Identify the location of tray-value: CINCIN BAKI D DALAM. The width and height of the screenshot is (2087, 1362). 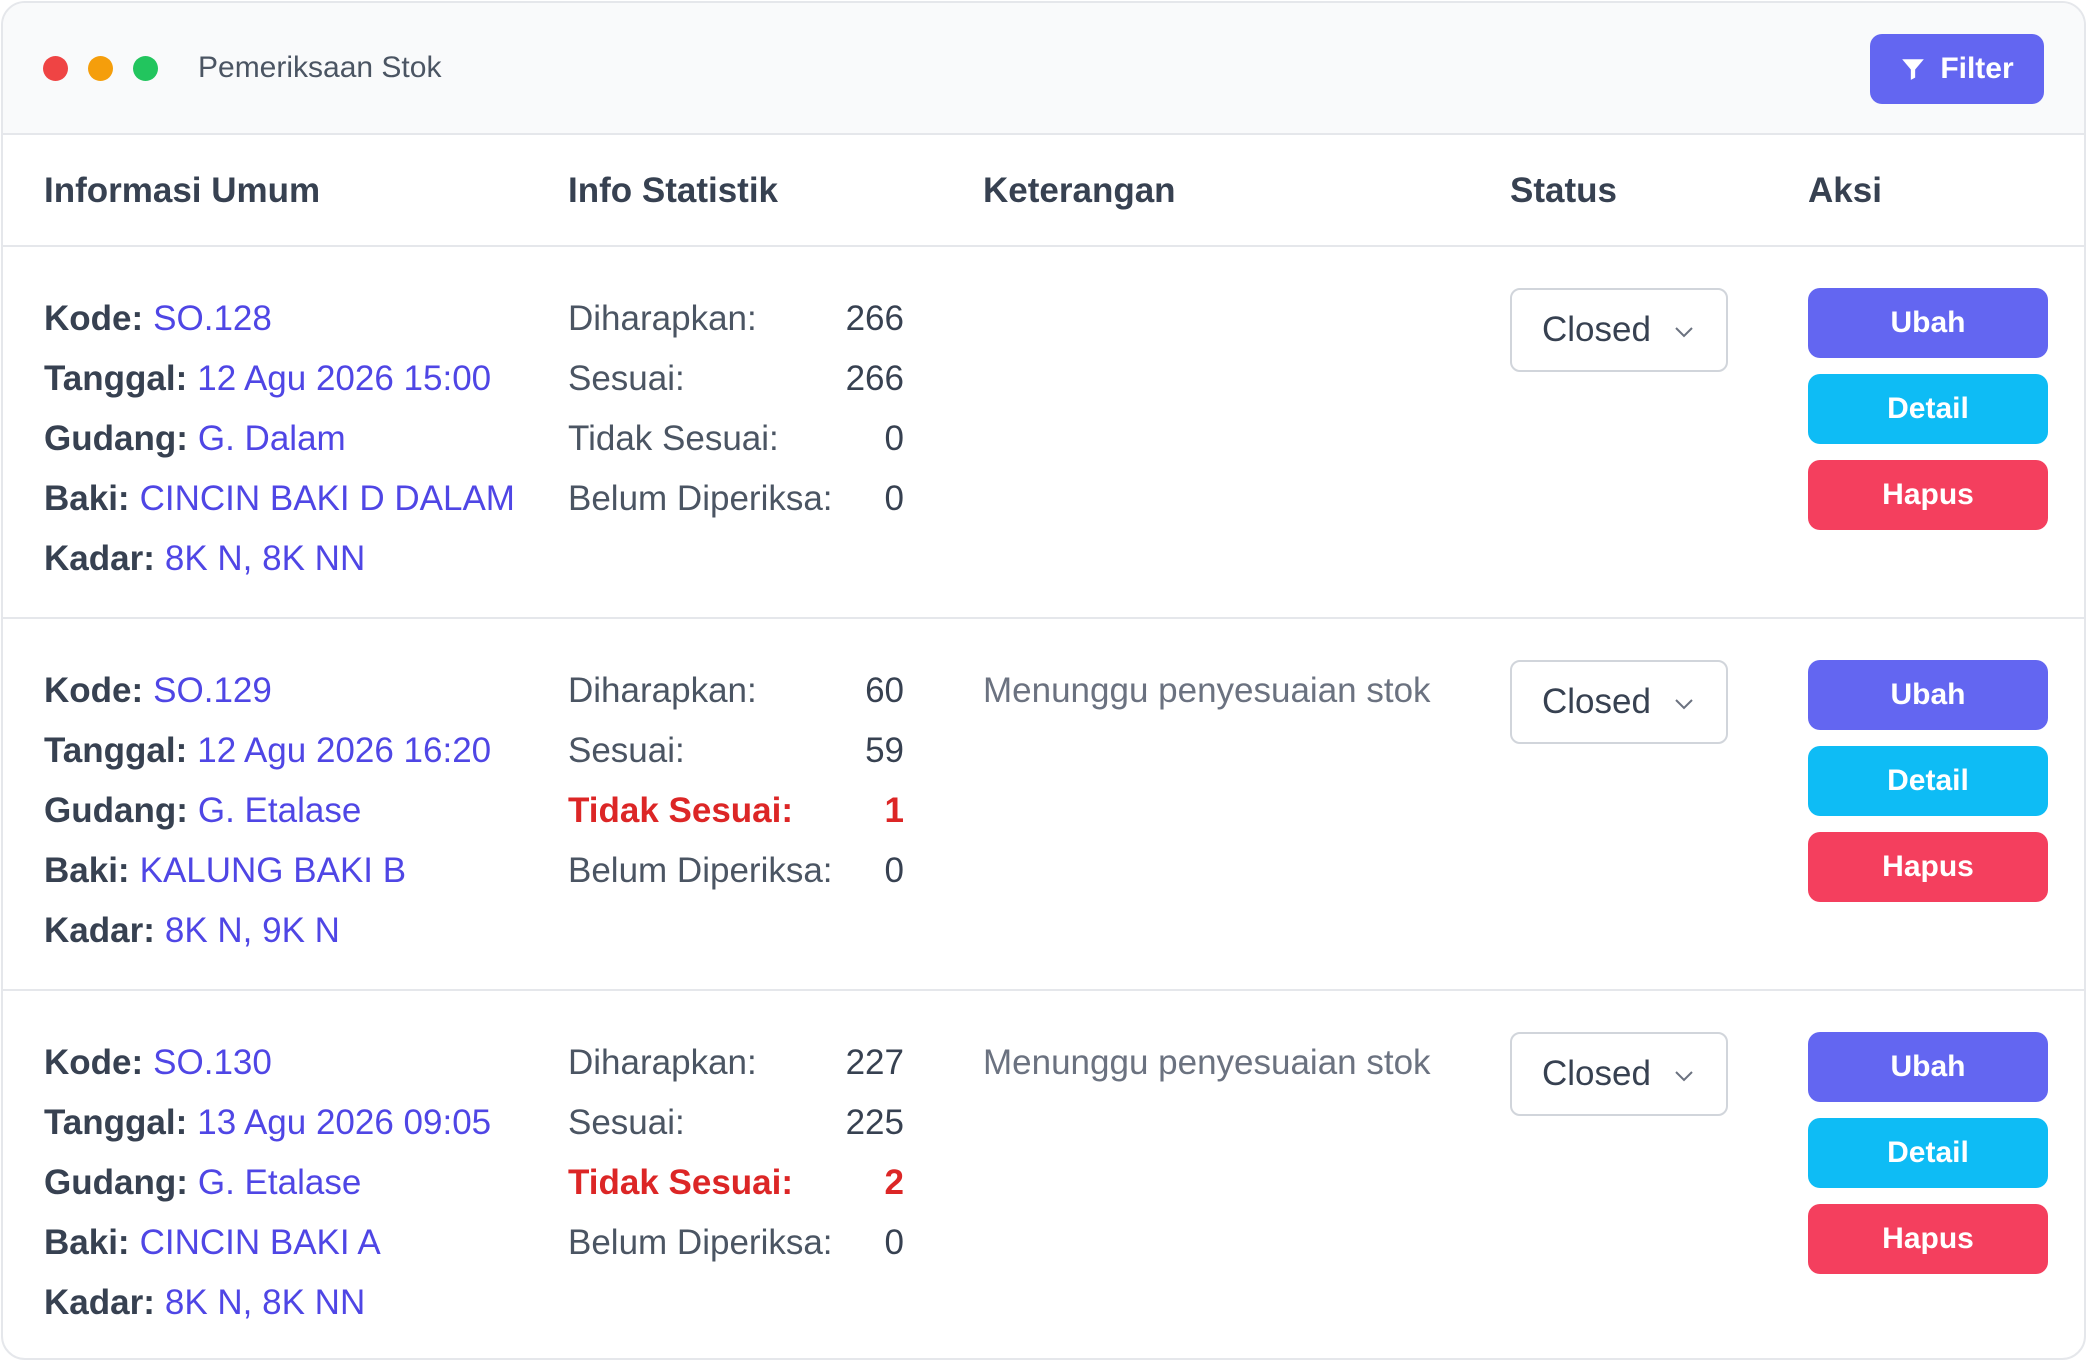
(327, 498).